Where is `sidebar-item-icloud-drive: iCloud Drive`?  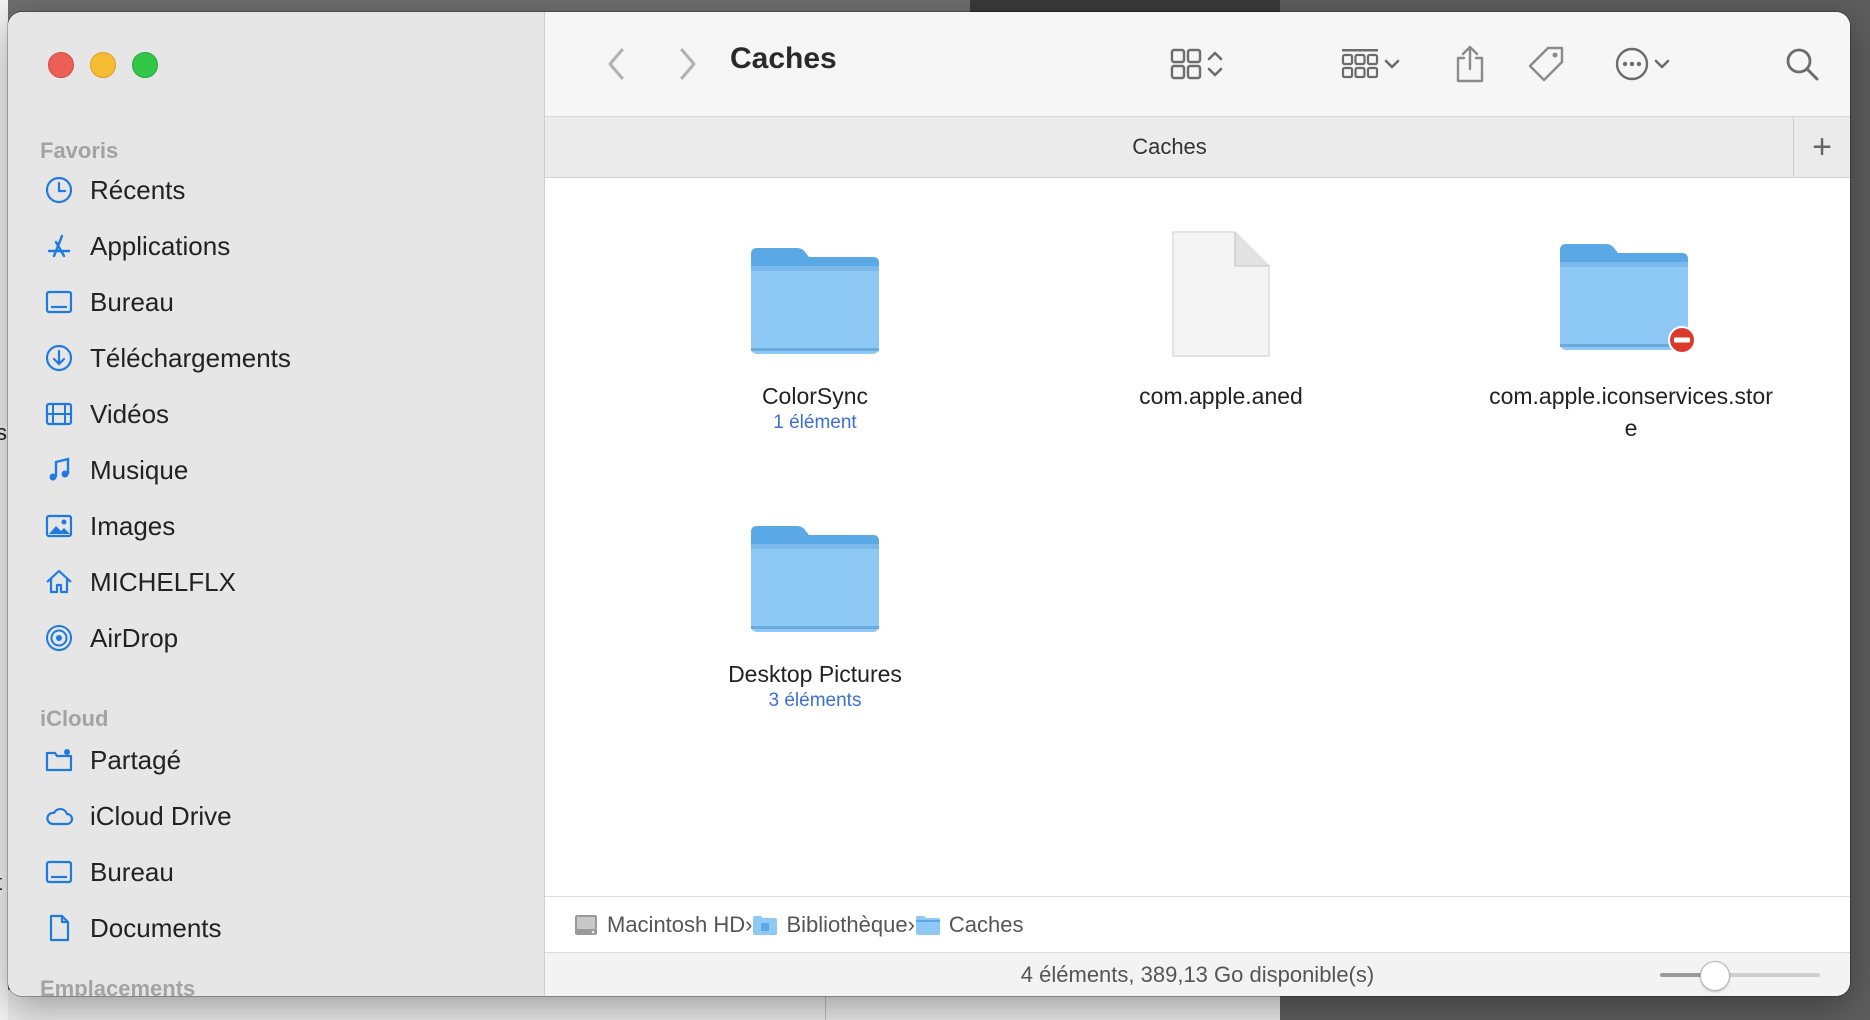
sidebar-item-icloud-drive: iCloud Drive is located at coordinates (137, 816).